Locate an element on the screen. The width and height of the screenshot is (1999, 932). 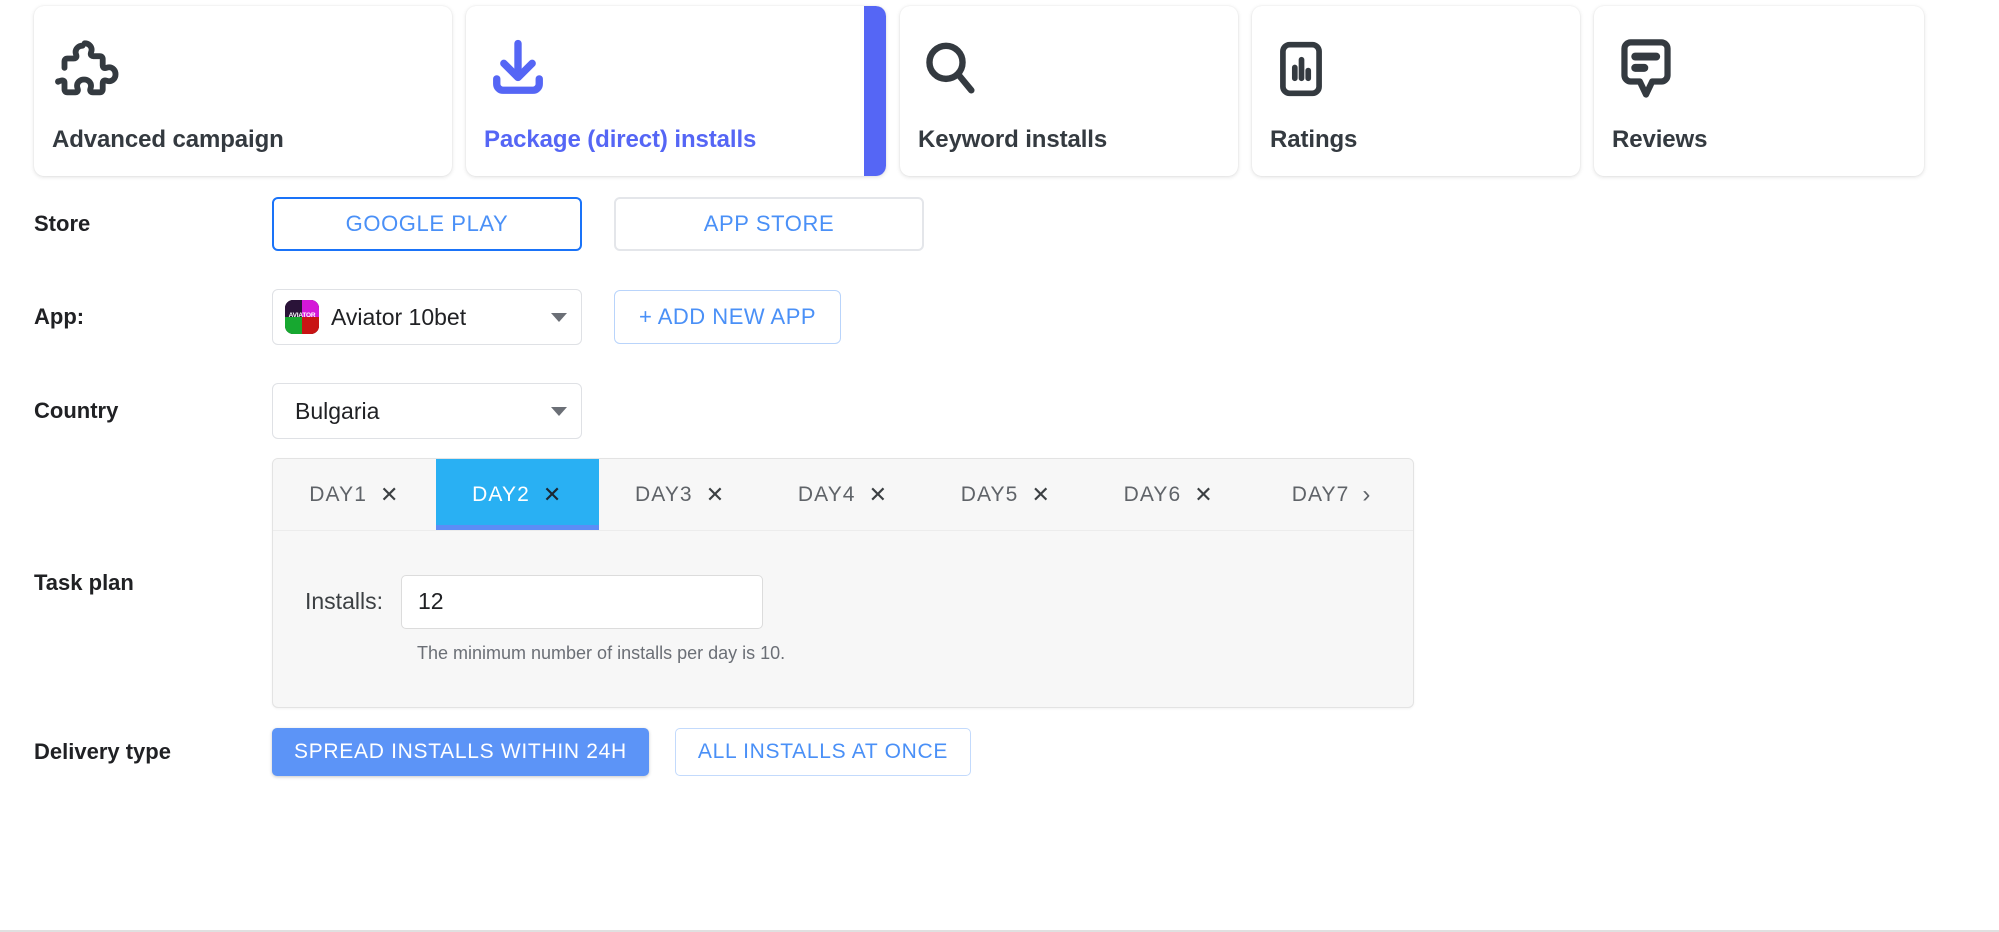
form-row-country: Country Bulgaria is located at coordinates (999, 411).